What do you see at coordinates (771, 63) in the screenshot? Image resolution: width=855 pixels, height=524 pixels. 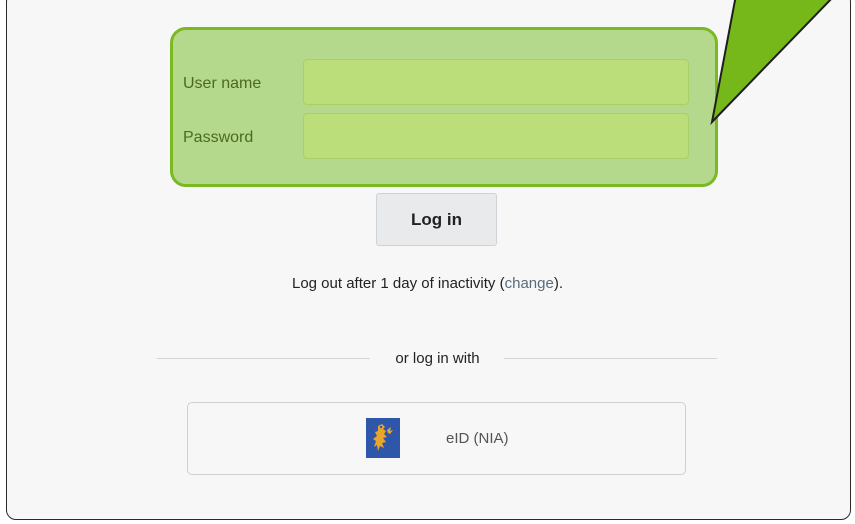 I see `pointer-arrow-icon` at bounding box center [771, 63].